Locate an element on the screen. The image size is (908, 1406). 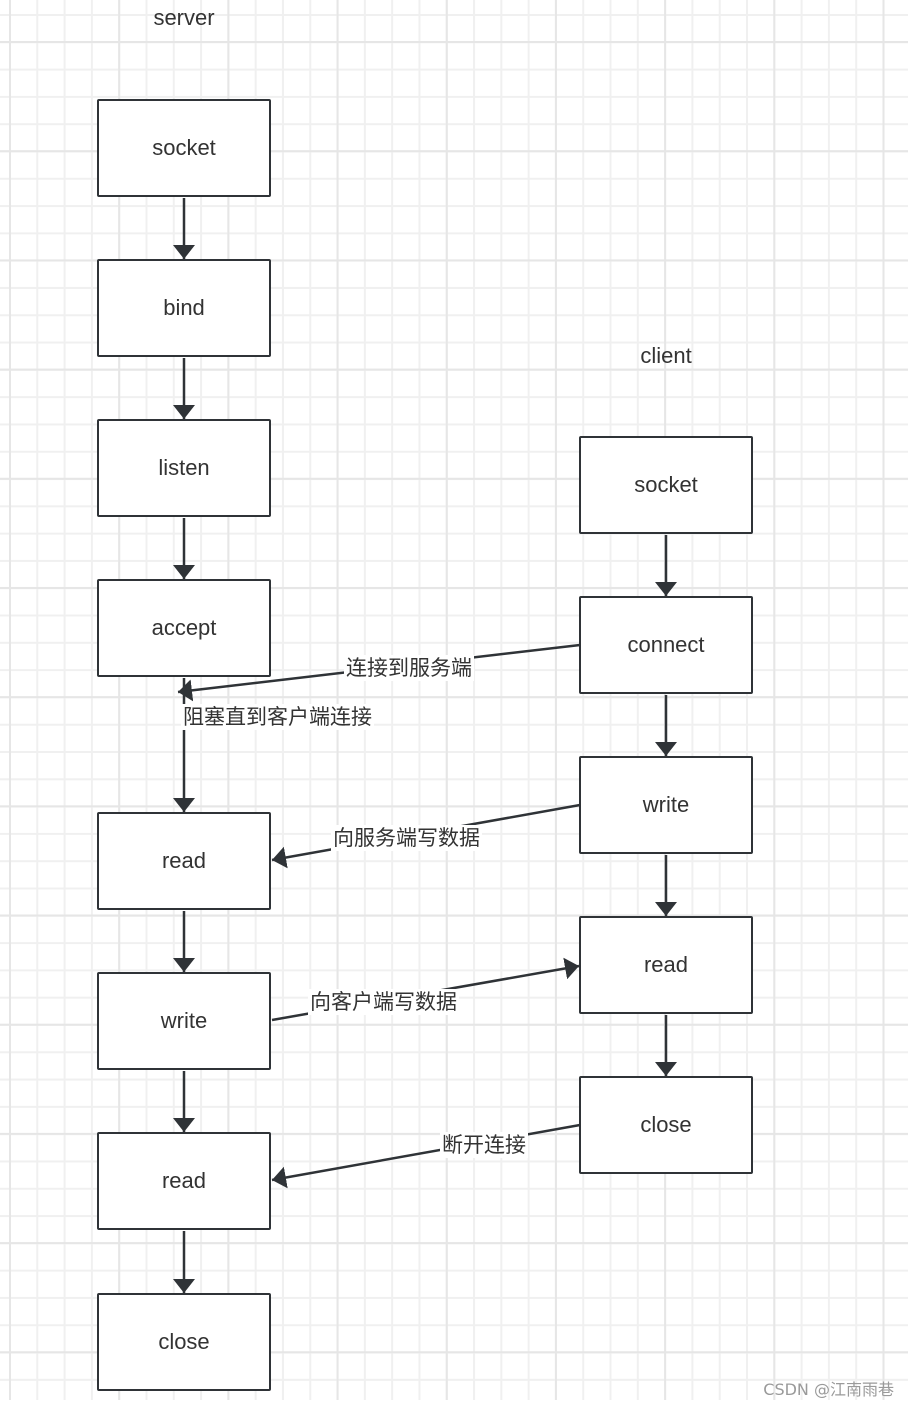
client-node-connect: connect is located at coordinates (666, 645).